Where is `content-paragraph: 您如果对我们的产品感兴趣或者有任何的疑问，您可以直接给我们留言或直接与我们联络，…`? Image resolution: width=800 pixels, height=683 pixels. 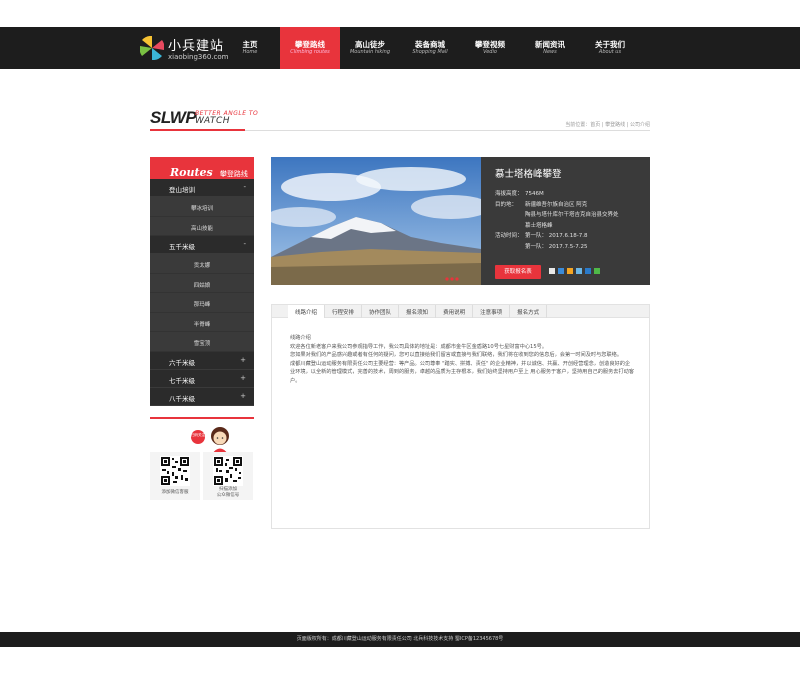 content-paragraph: 您如果对我们的产品感兴趣或者有任何的疑问，您可以直接给我们留言或直接与我们联络，… is located at coordinates (456, 355).